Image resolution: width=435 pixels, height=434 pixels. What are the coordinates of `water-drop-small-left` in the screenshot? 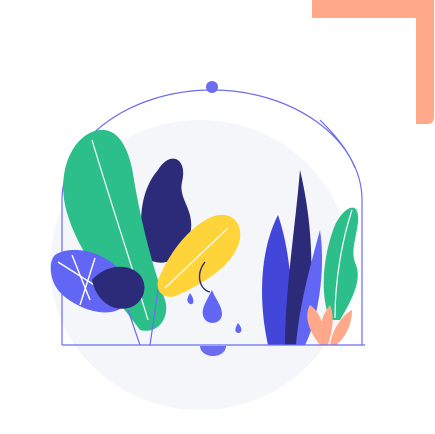 It's located at (190, 299).